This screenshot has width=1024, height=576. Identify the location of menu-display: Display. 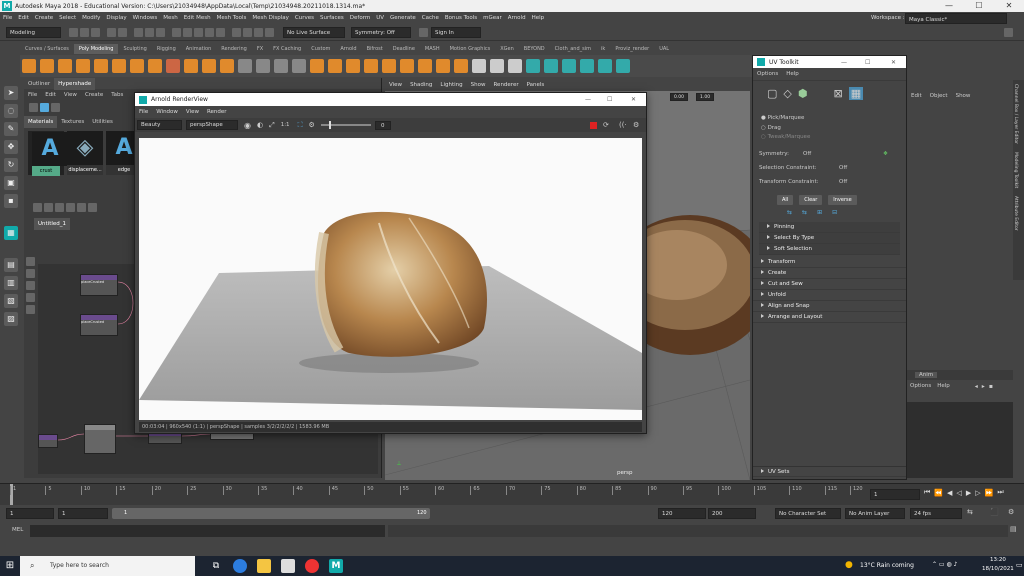
(116, 18).